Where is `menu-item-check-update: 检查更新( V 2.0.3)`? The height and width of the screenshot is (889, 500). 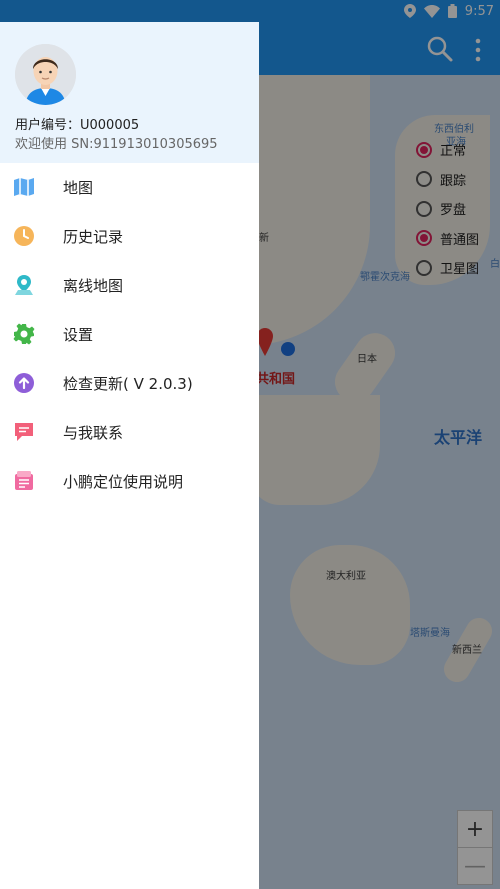
menu-item-check-update: 检查更新( V 2.0.3) is located at coordinates (129, 383).